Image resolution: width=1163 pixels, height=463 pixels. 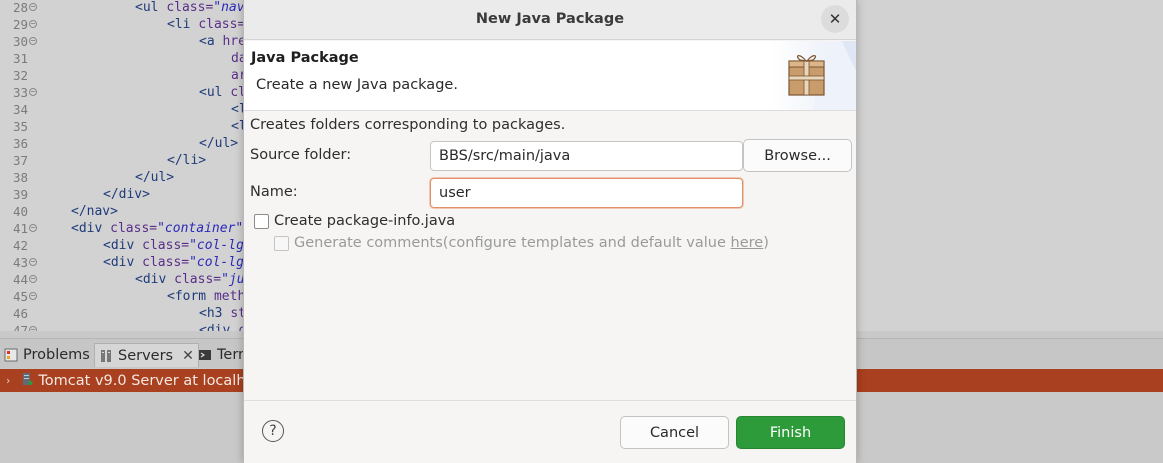 I want to click on code-token: </div>, so click(x=126, y=194).